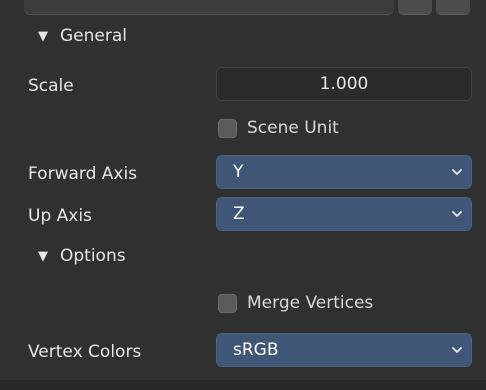 Image resolution: width=486 pixels, height=390 pixels. Describe the element at coordinates (93, 256) in the screenshot. I see `section-options-label: Options` at that location.